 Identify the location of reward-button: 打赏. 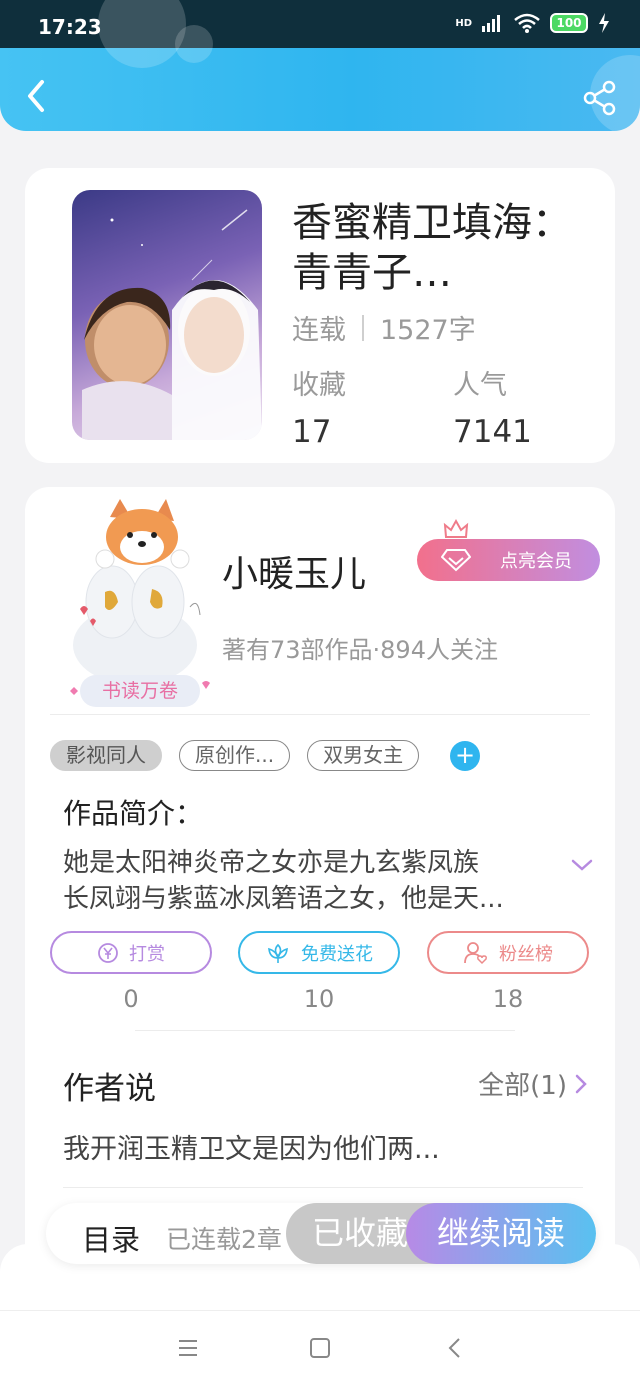
(131, 952).